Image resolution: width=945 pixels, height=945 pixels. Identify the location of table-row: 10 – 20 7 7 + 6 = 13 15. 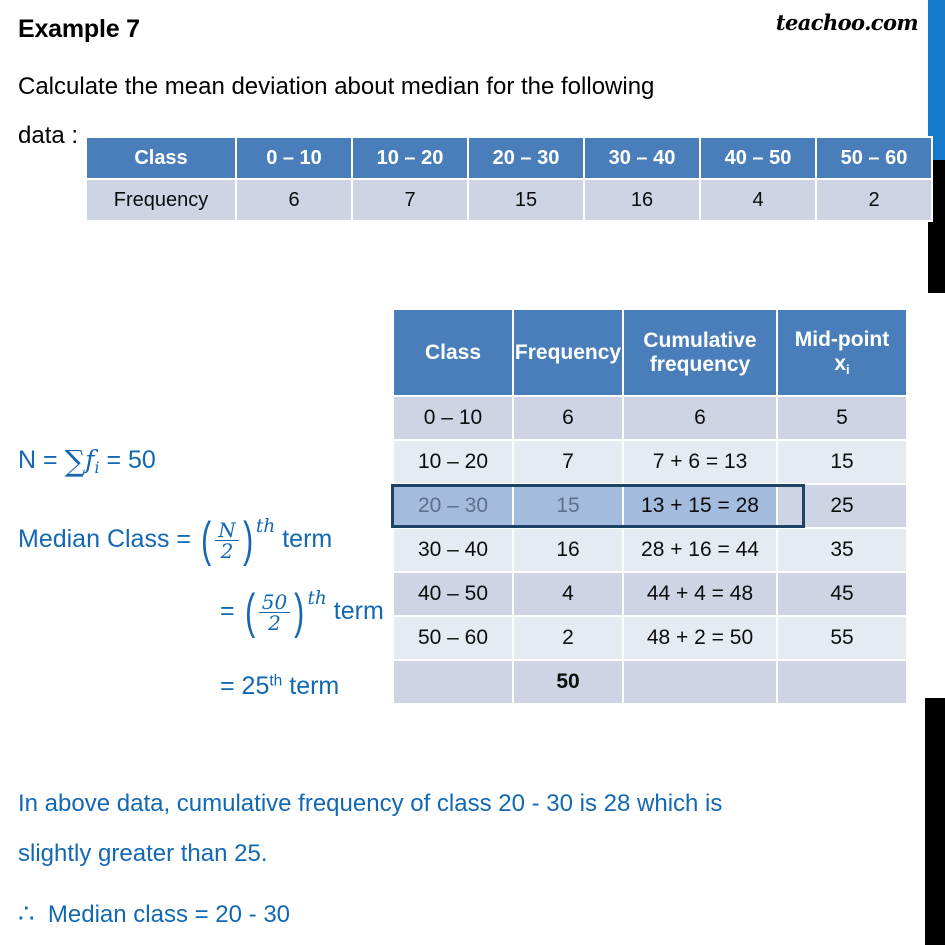
(650, 462).